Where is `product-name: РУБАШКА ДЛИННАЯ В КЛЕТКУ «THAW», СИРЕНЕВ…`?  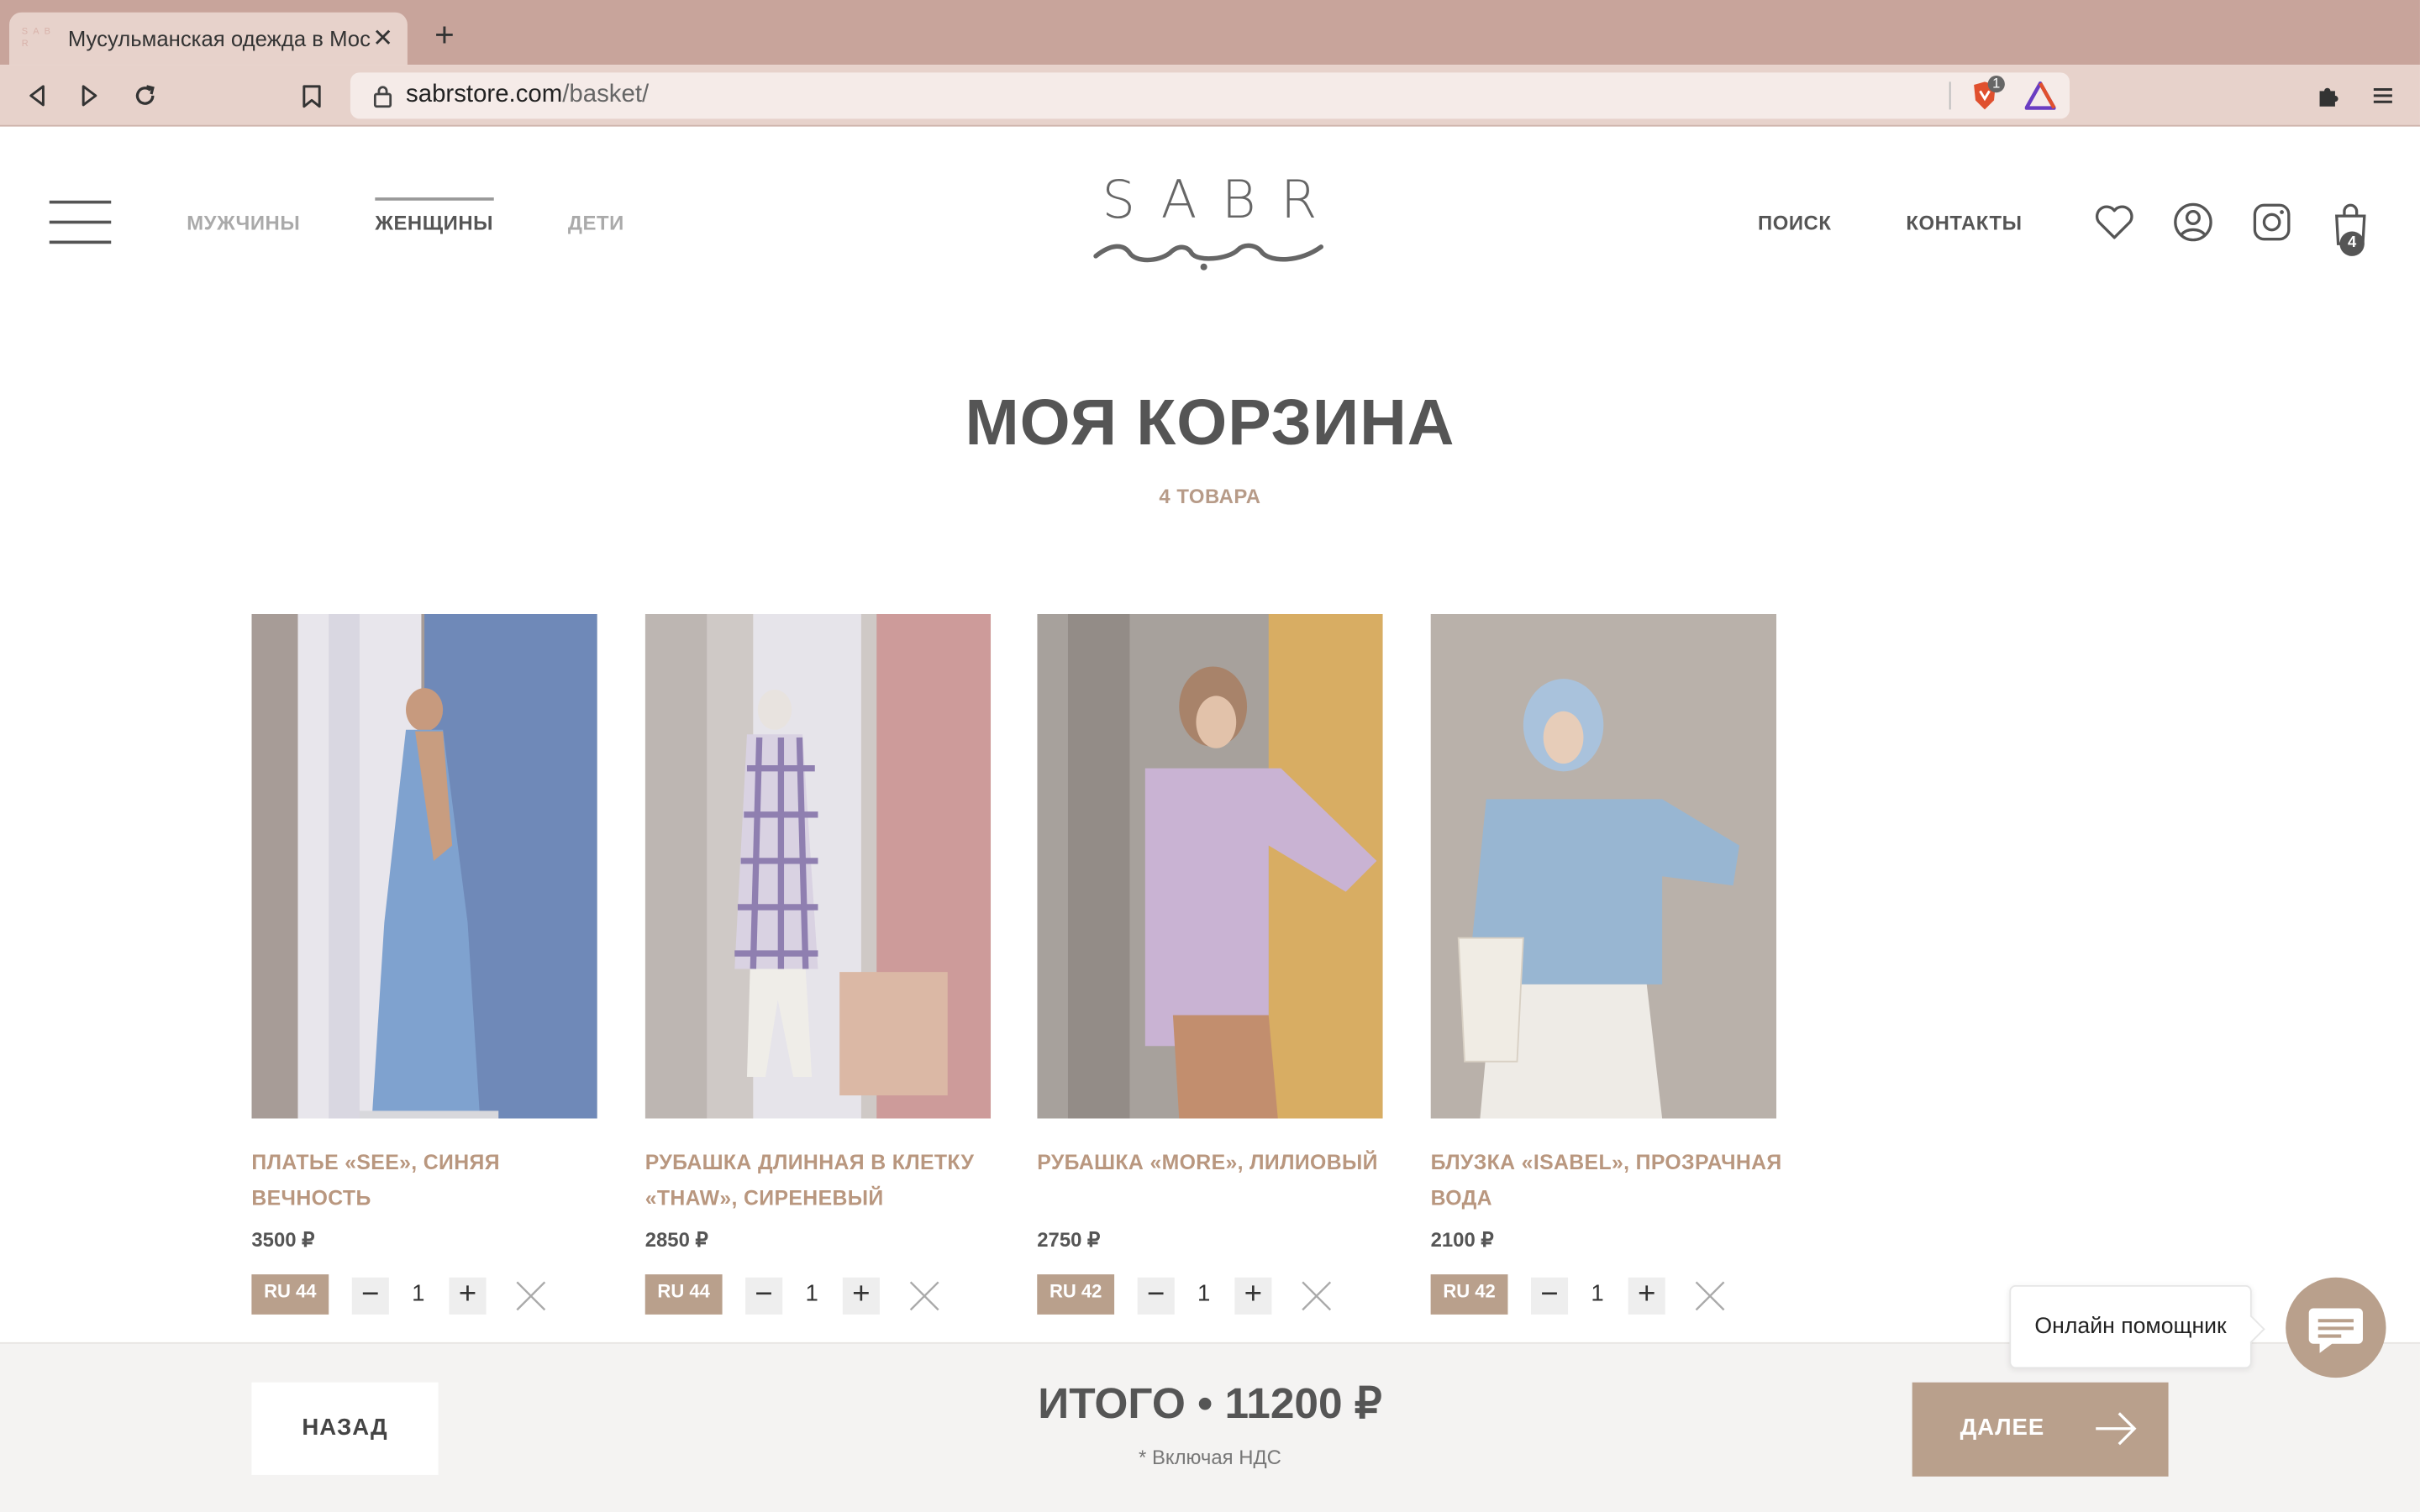
product-name: РУБАШКА ДЛИННАЯ В КЛЕТКУ «THAW», СИРЕНЕВ… is located at coordinates (823, 1180).